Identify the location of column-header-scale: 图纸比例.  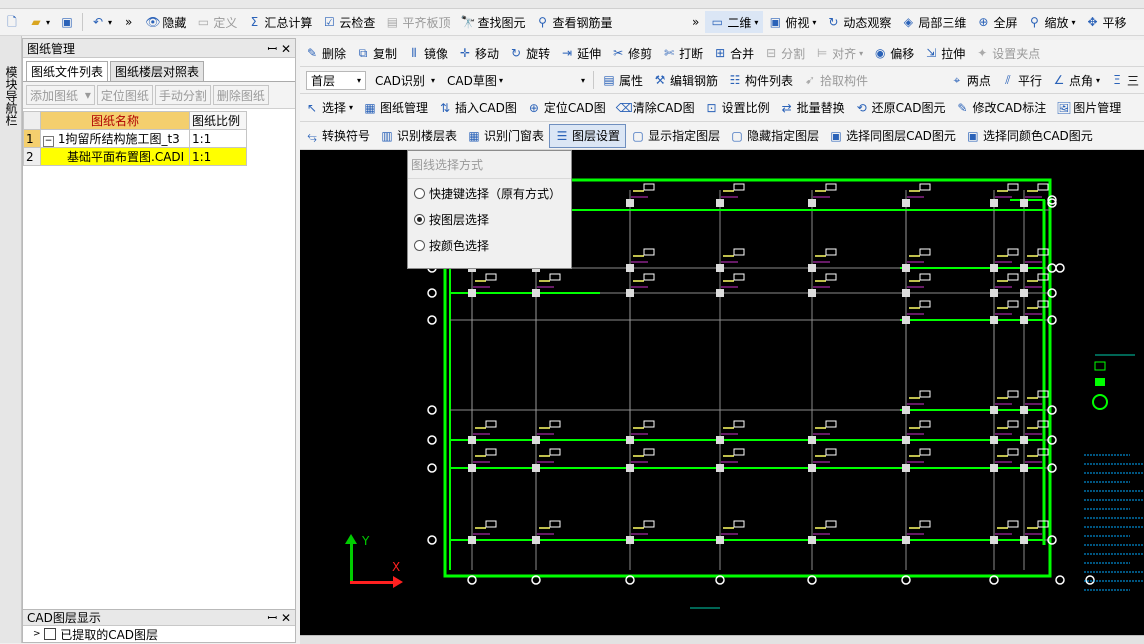
(218, 120).